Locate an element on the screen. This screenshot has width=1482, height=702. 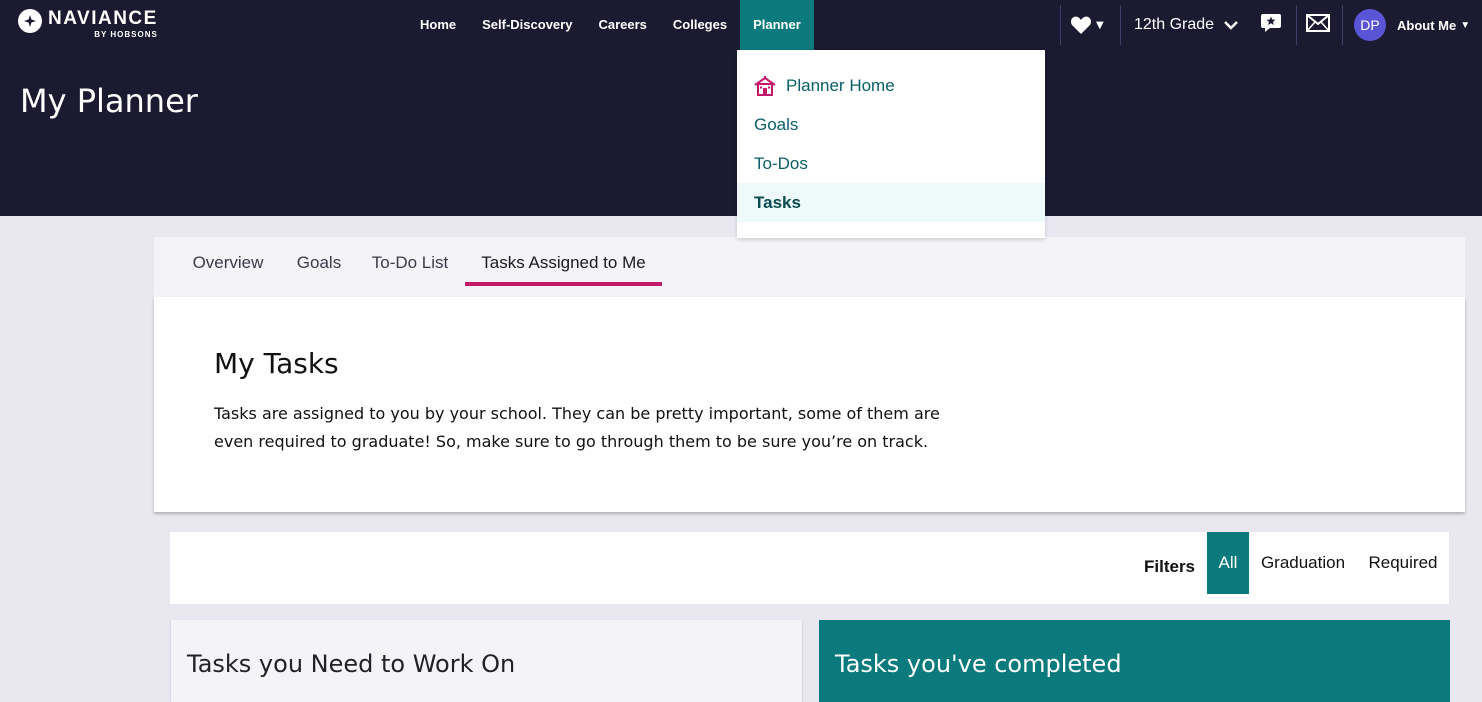
about-me-menu: About Me ▼ is located at coordinates (1433, 25).